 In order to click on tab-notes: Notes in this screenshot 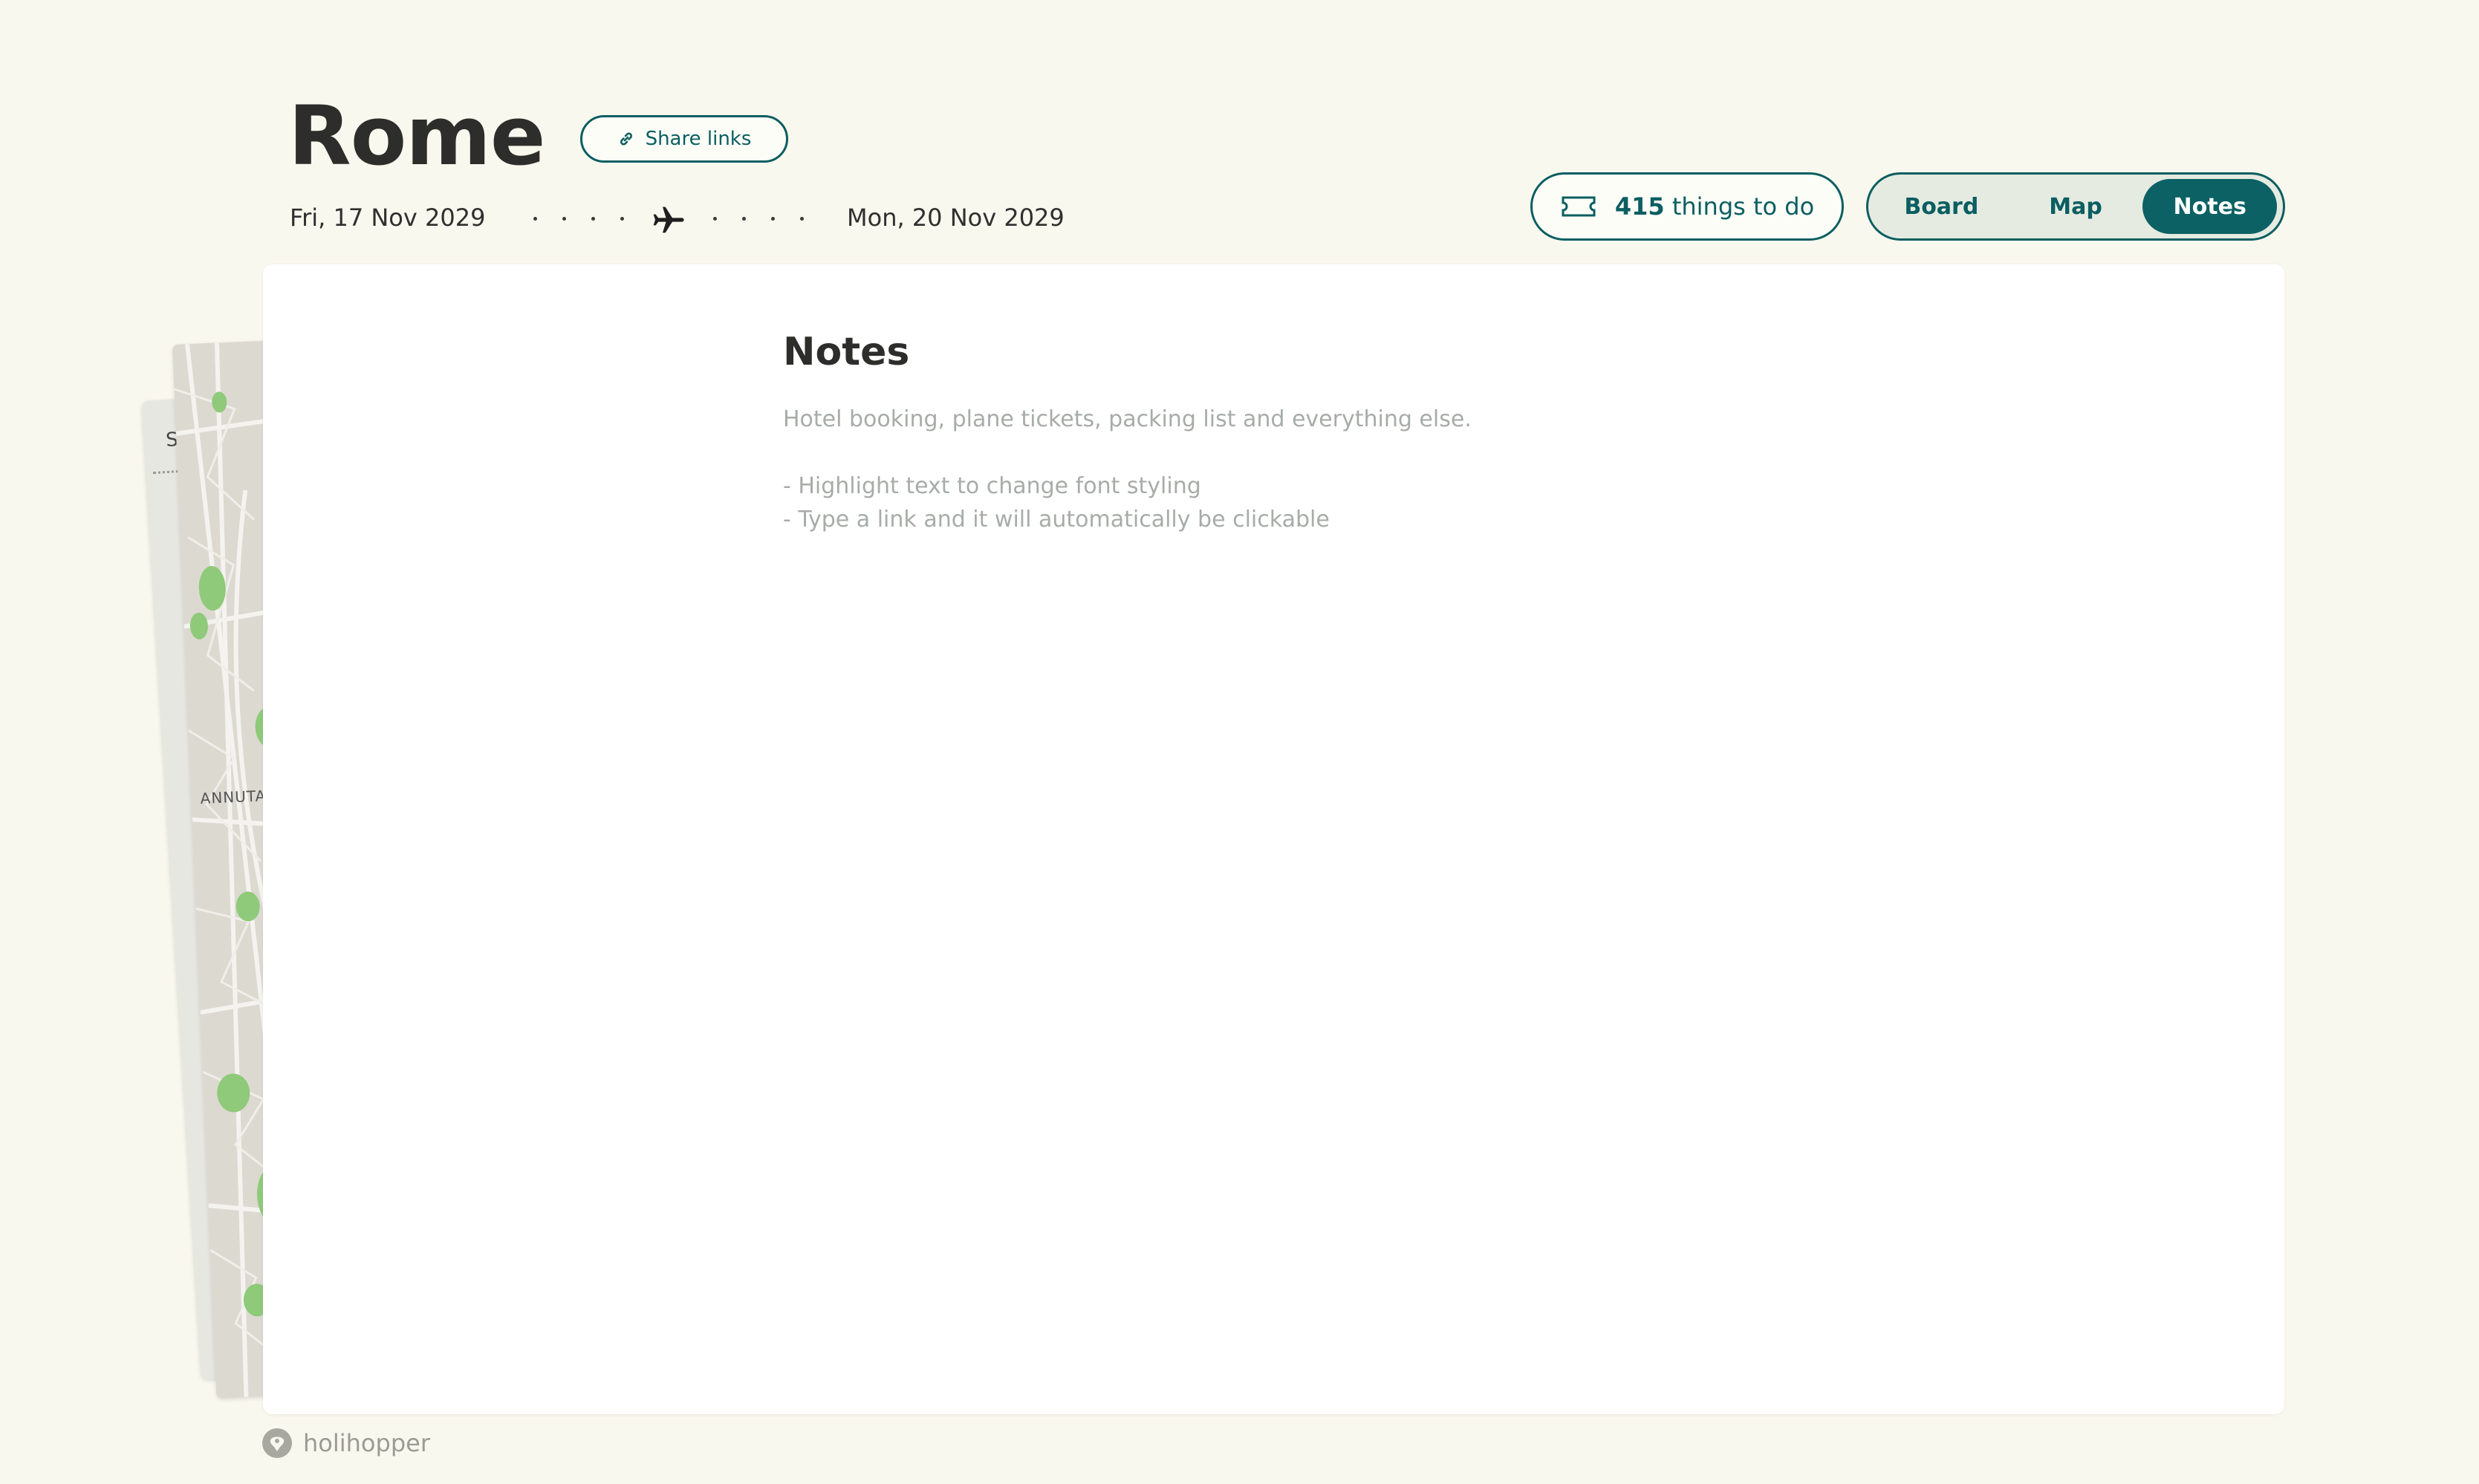, I will do `click(2210, 207)`.